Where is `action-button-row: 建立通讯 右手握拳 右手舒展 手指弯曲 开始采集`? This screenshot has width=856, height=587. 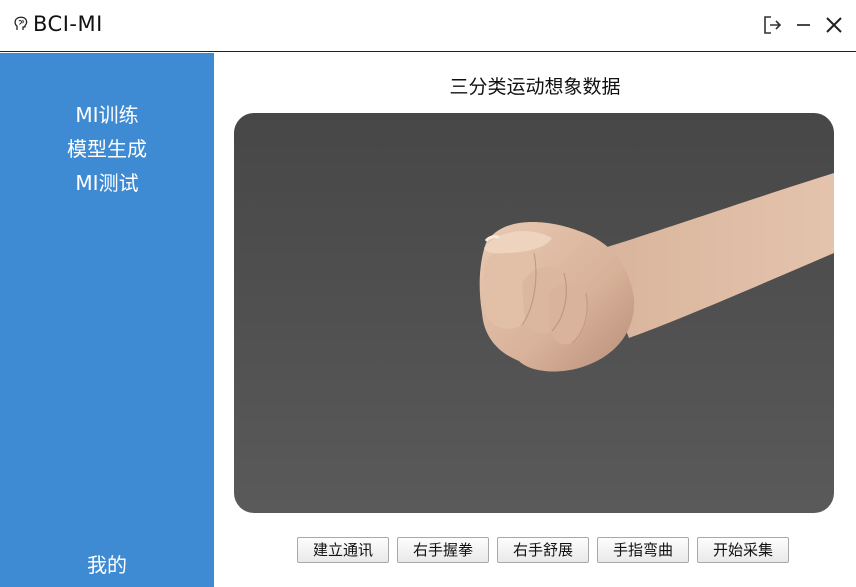 action-button-row: 建立通讯 右手握拳 右手舒展 手指弯曲 开始采集 is located at coordinates (576, 550).